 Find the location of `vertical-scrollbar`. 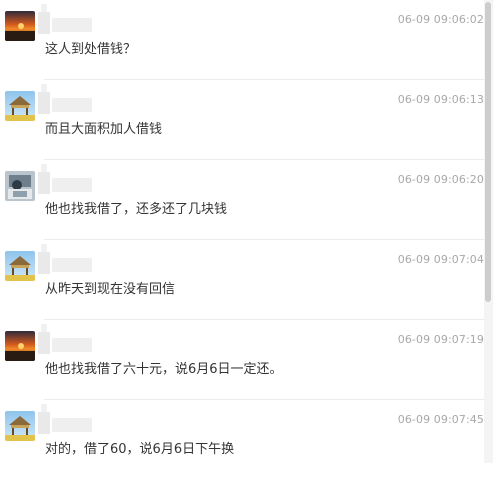

vertical-scrollbar is located at coordinates (488, 231).